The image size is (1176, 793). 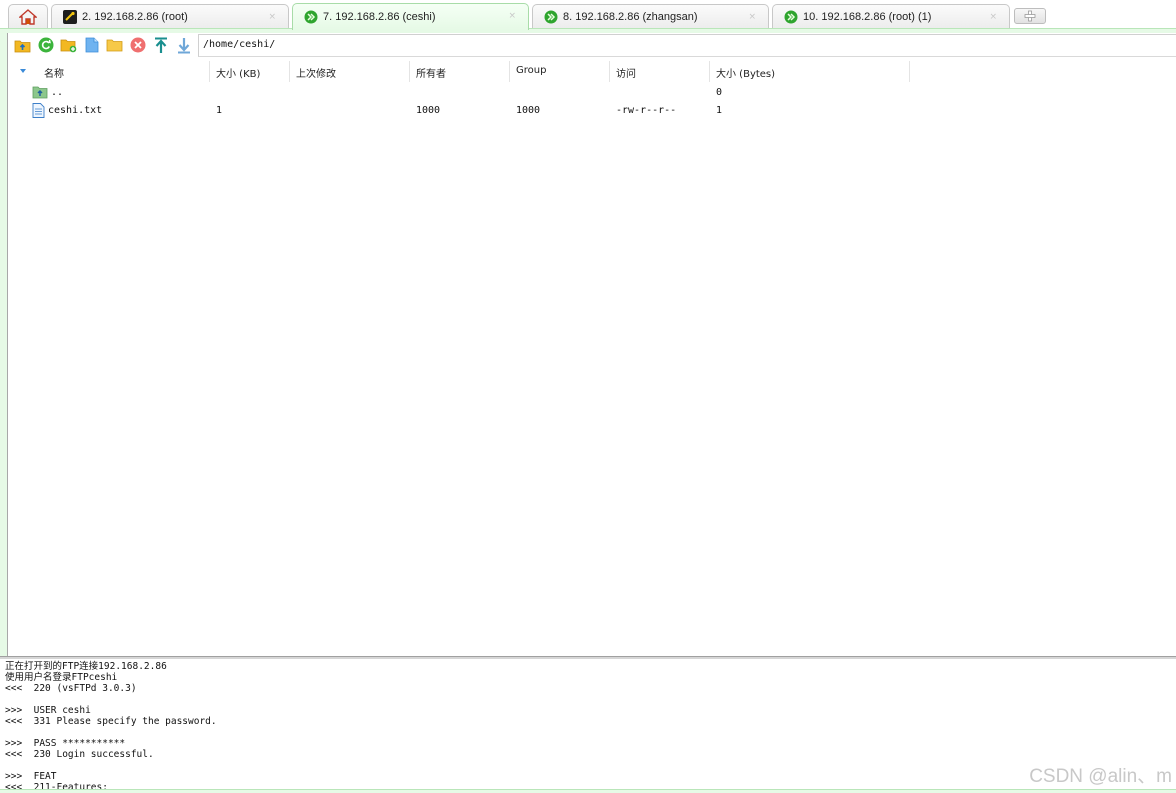 I want to click on new-folder-icon, so click(x=68, y=45).